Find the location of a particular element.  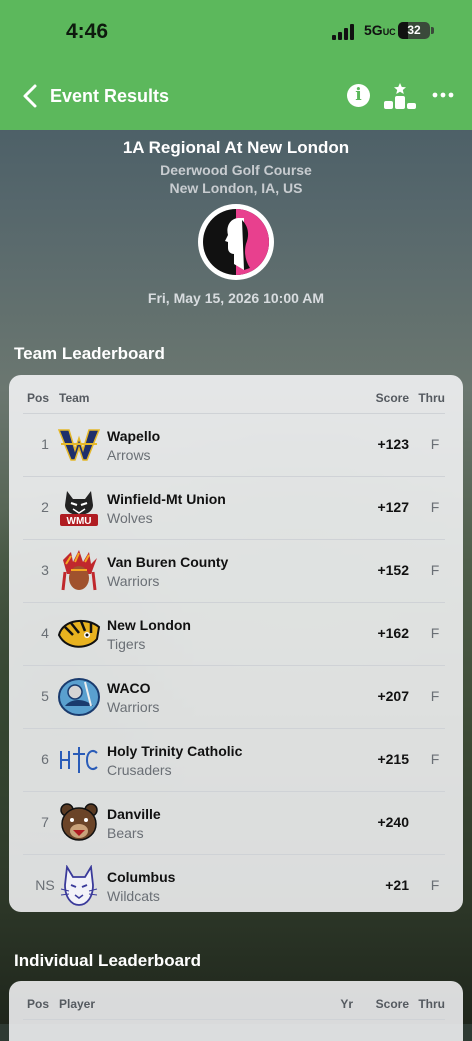

team-row: 7 Danville Bears +240 is located at coordinates (234, 823).